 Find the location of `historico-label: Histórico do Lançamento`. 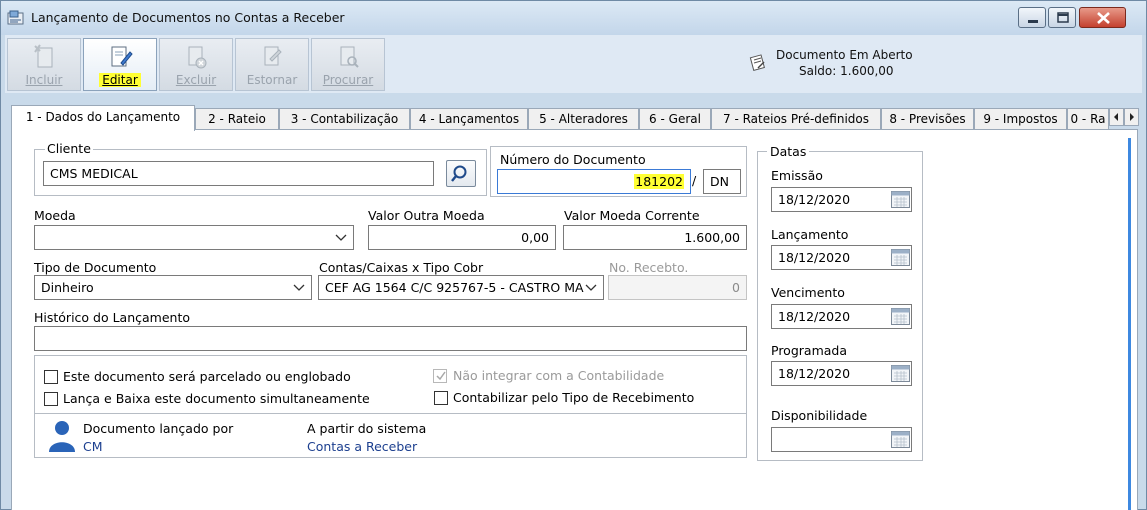

historico-label: Histórico do Lançamento is located at coordinates (112, 317).